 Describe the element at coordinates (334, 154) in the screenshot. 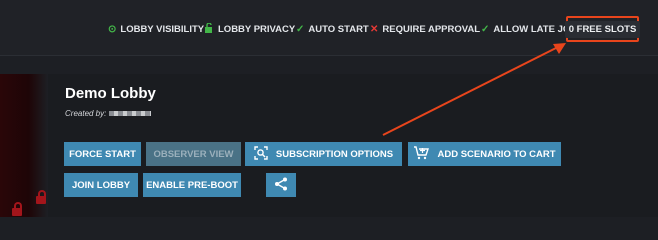

I see `button-label: SUBSCRIPTION OPTIONS` at that location.